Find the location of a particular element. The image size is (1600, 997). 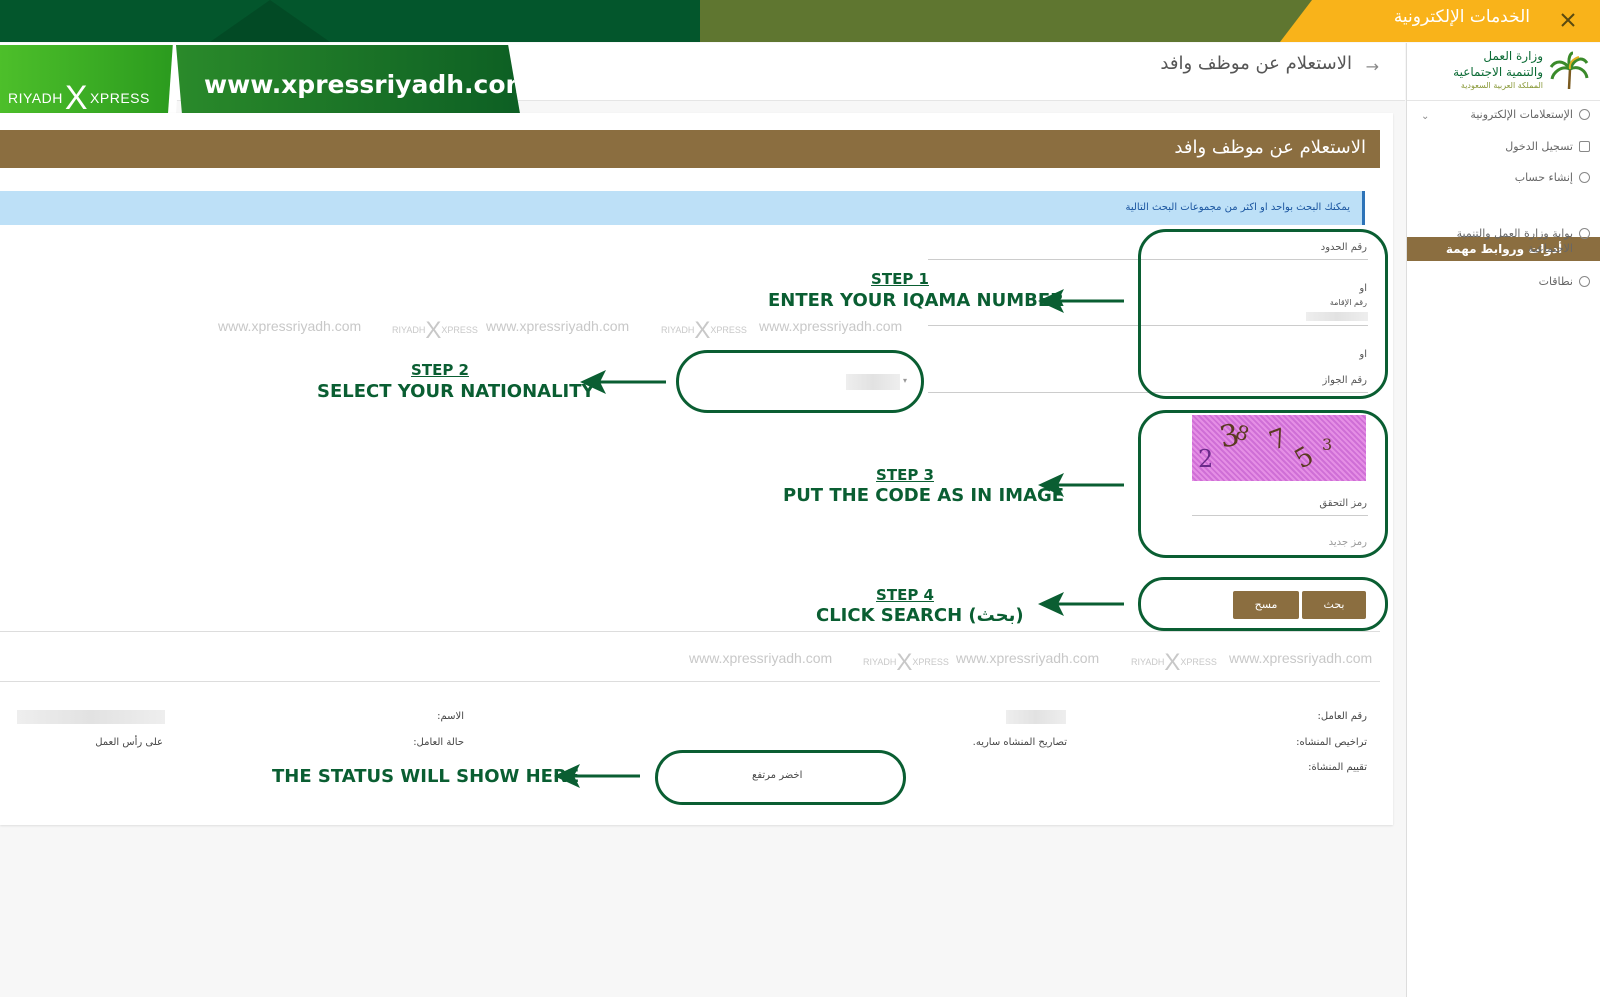

step1-desc: ENTER YOUR IQAMA NUMBER is located at coordinates (916, 300).